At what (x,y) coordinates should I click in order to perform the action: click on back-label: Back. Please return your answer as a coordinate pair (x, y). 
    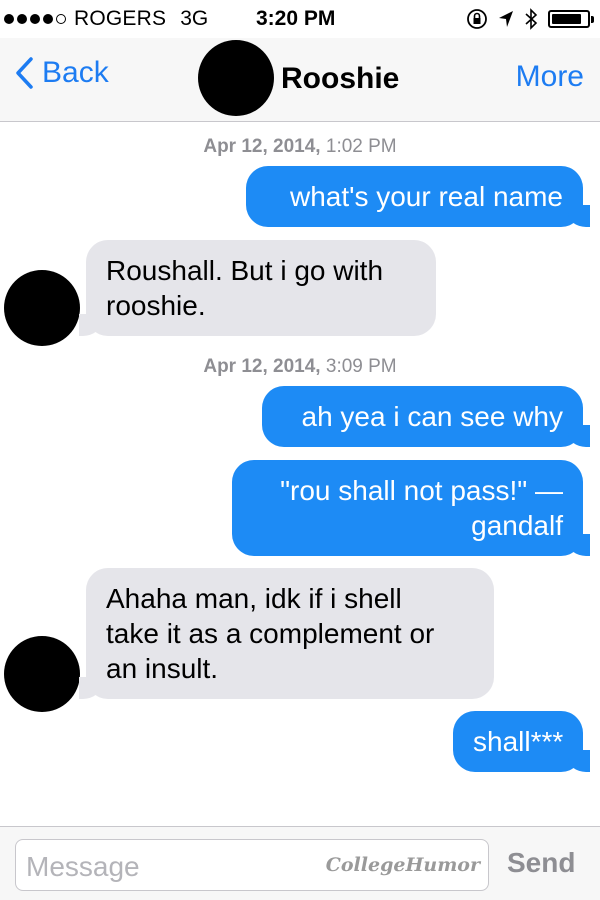
    Looking at the image, I should click on (75, 72).